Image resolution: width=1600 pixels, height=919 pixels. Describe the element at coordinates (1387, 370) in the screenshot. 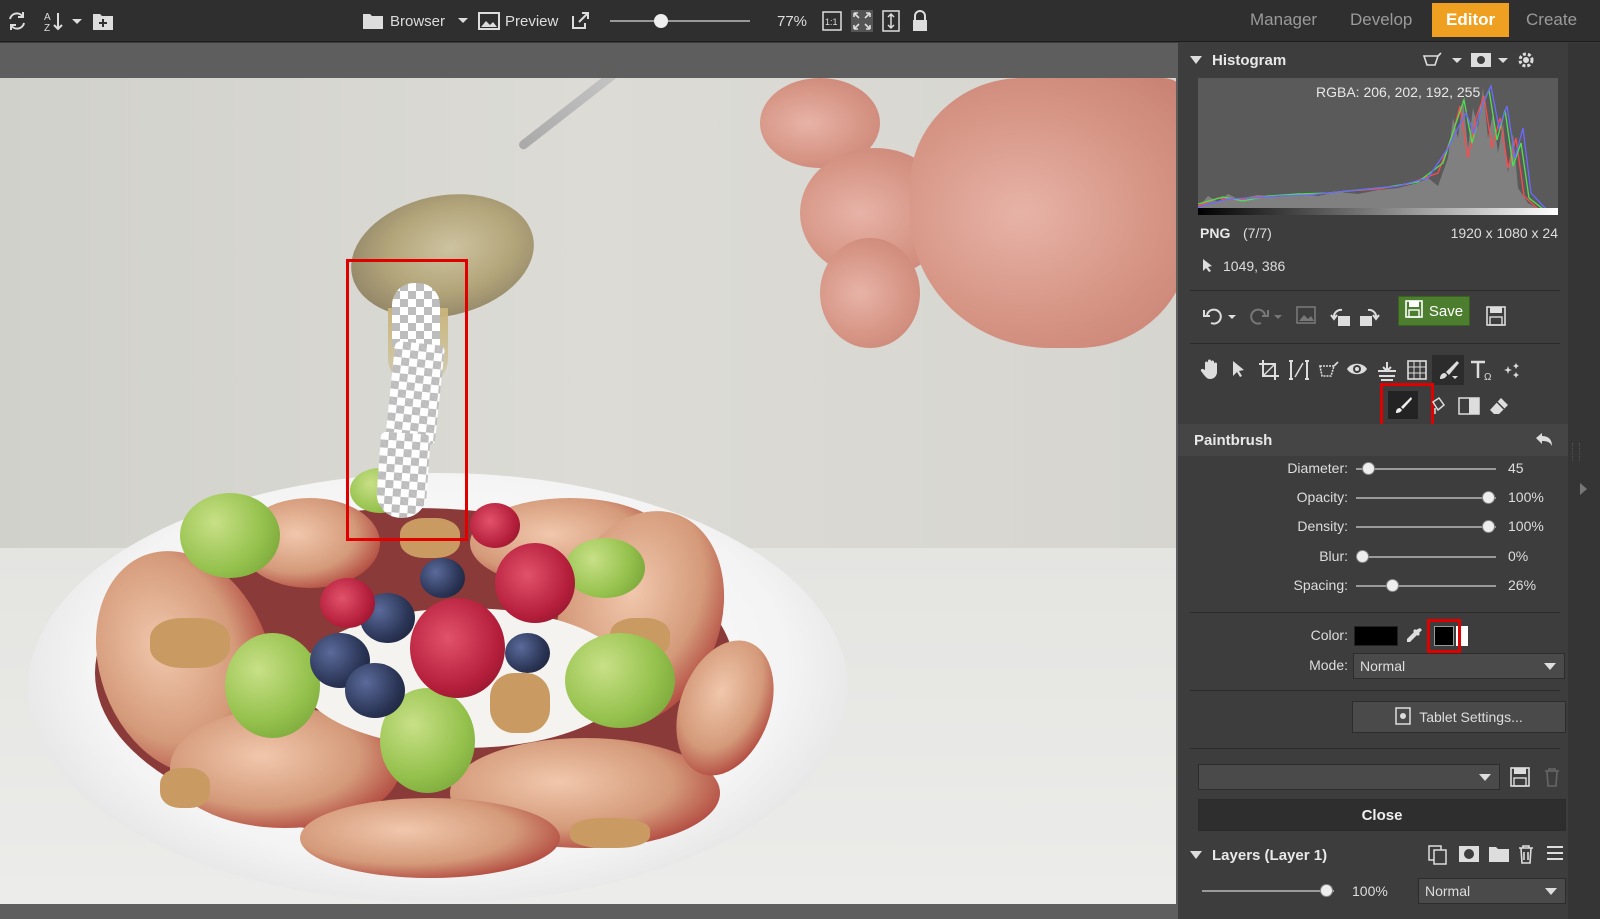

I see `straighten-icon` at that location.